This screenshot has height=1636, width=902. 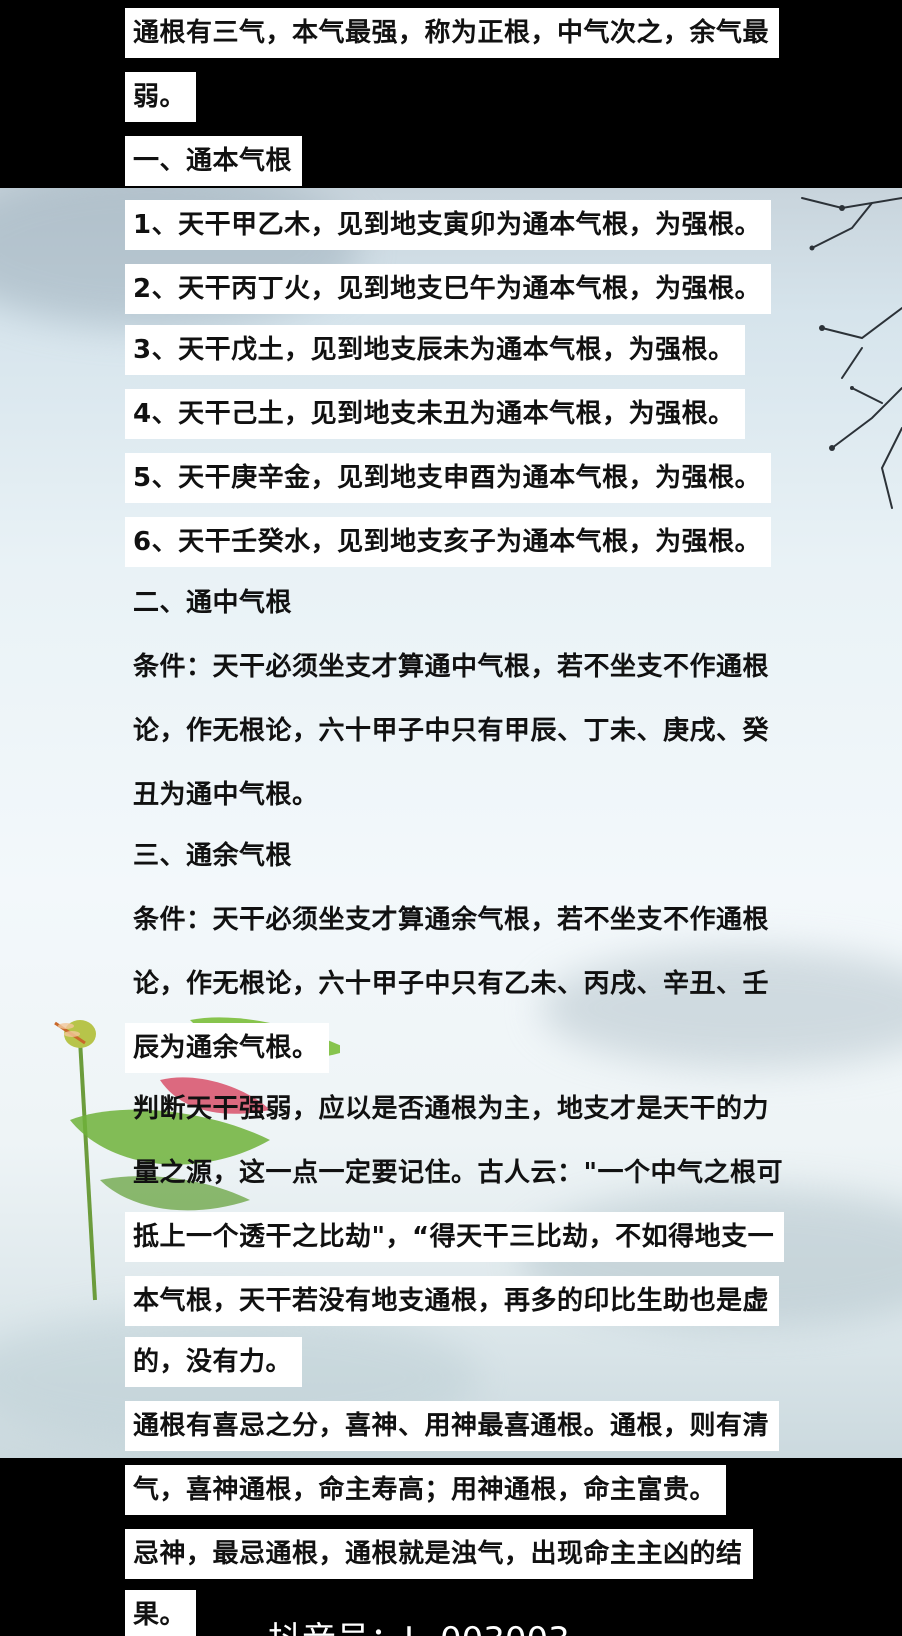 What do you see at coordinates (227, 1048) in the screenshot?
I see `paragraph-line: 辰为通余气根。` at bounding box center [227, 1048].